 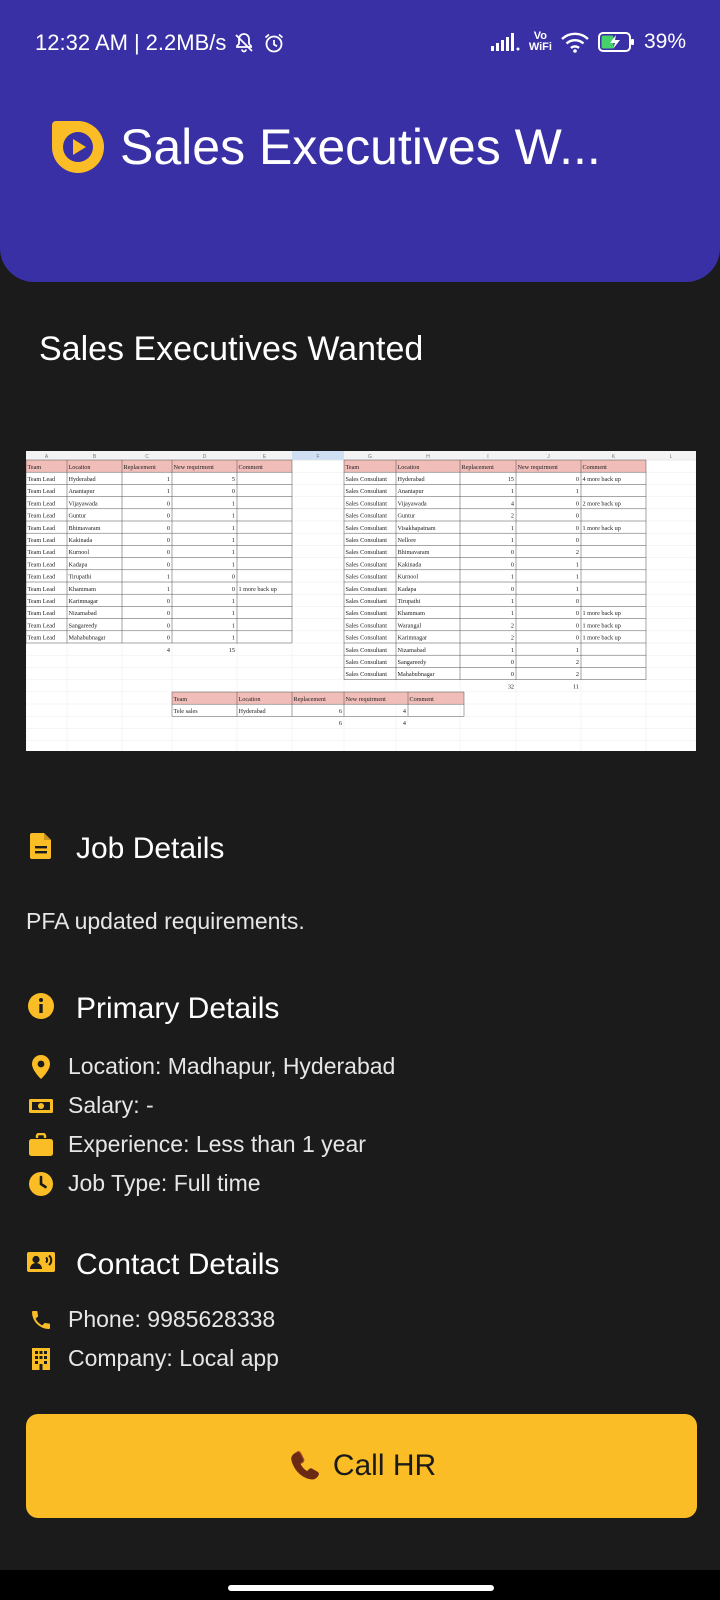 I want to click on right-table-cell: Khammam, so click(x=412, y=613).